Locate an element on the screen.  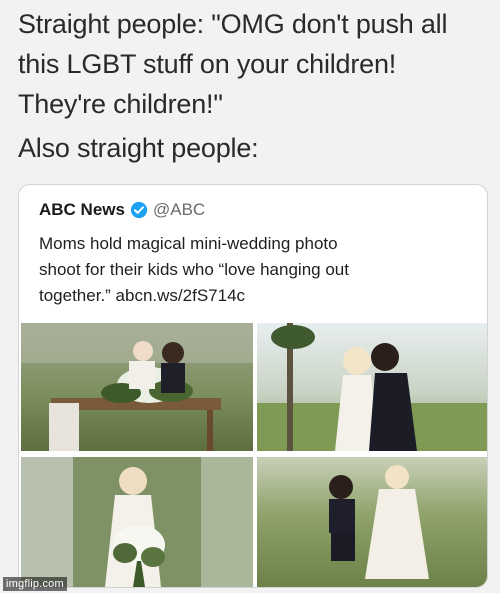
tweet-photo-table is located at coordinates (137, 387).